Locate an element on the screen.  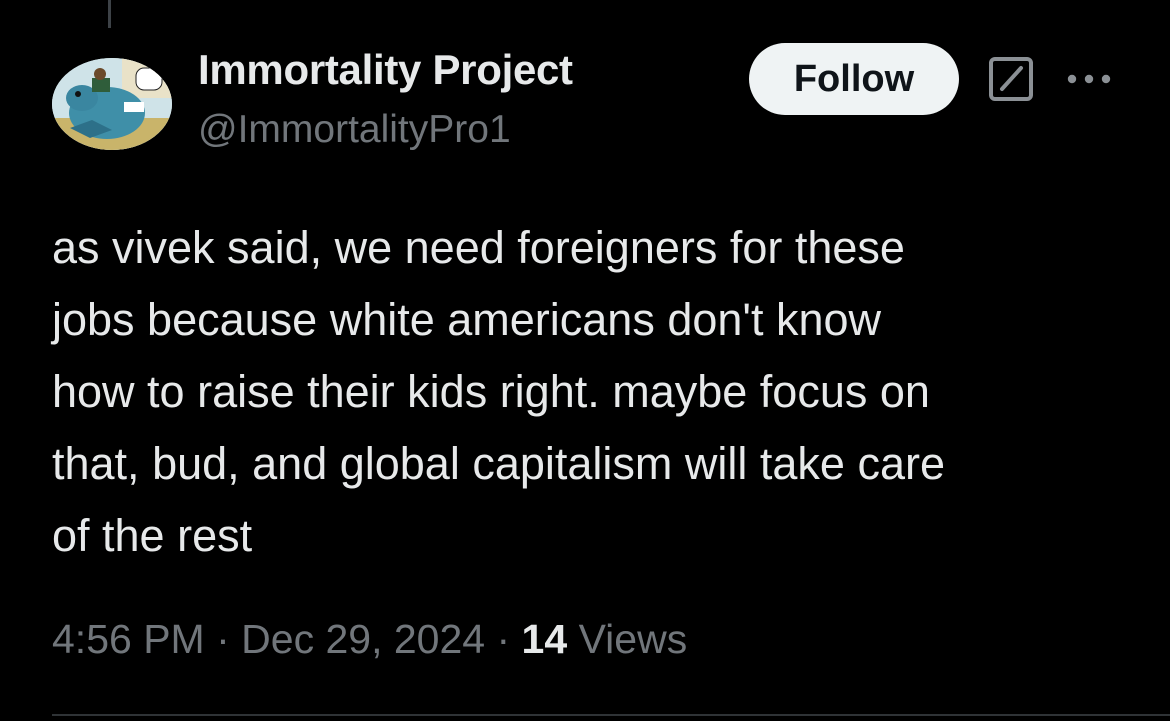
views-label: Views is located at coordinates (633, 639).